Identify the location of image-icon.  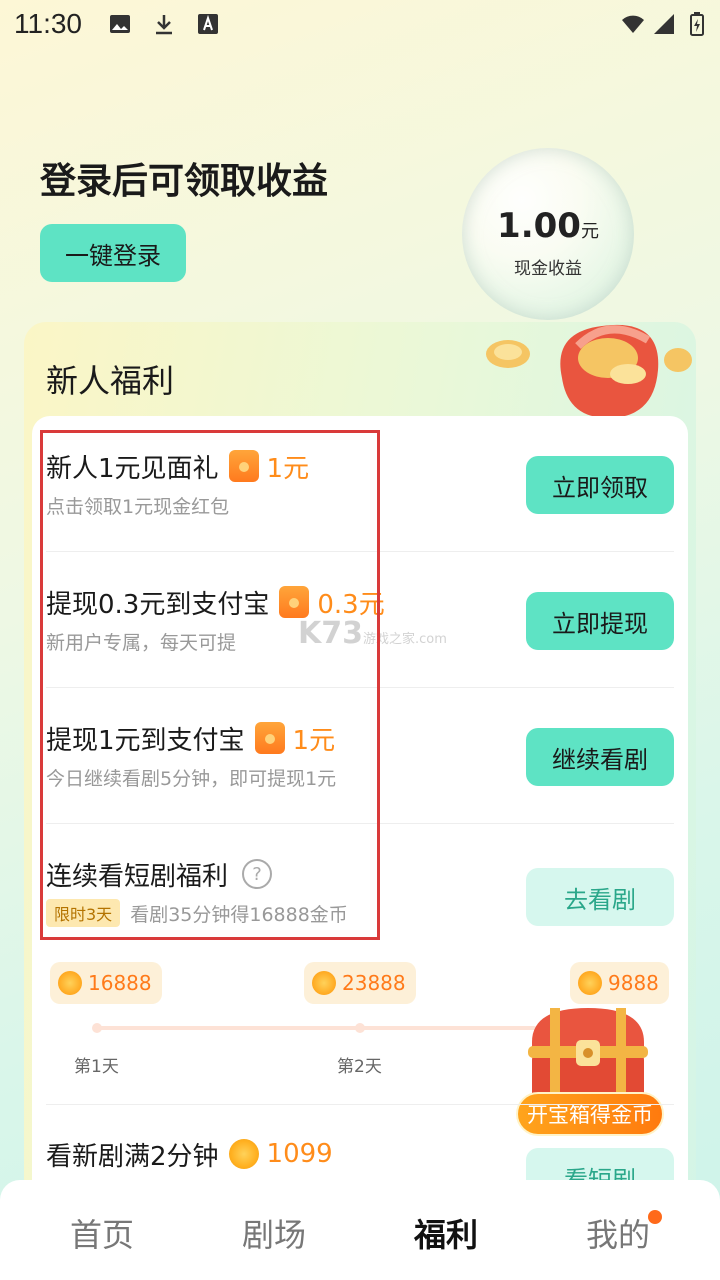
(120, 24).